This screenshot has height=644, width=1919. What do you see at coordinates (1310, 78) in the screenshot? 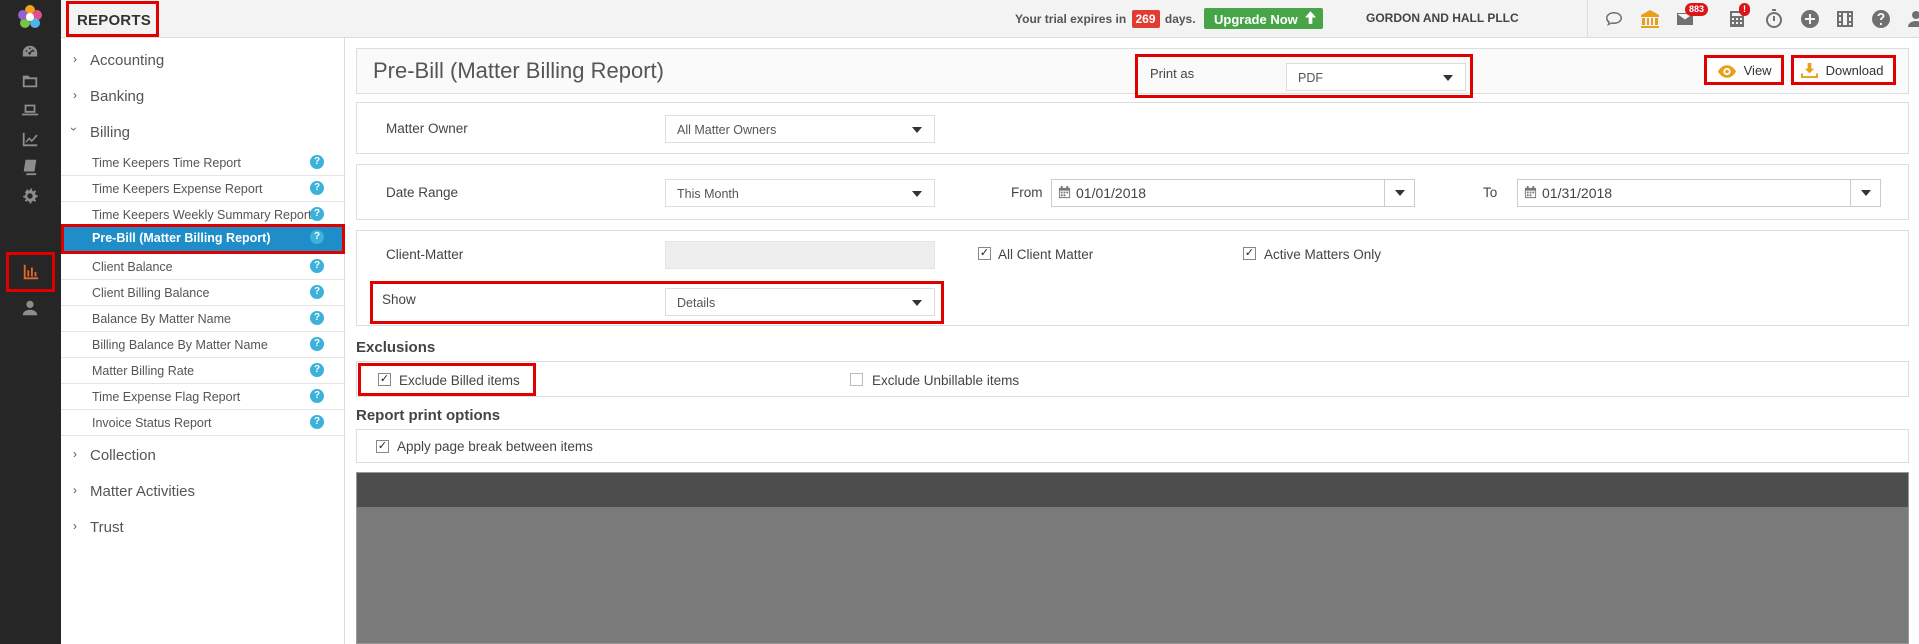
I see `print-as-value: PDF` at bounding box center [1310, 78].